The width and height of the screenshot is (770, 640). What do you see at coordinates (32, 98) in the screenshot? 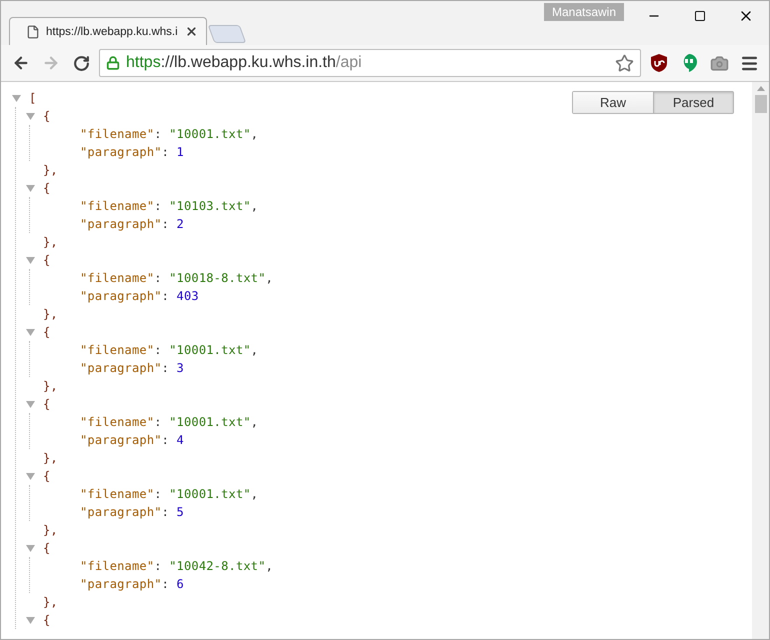
I see `json-bracket: [` at bounding box center [32, 98].